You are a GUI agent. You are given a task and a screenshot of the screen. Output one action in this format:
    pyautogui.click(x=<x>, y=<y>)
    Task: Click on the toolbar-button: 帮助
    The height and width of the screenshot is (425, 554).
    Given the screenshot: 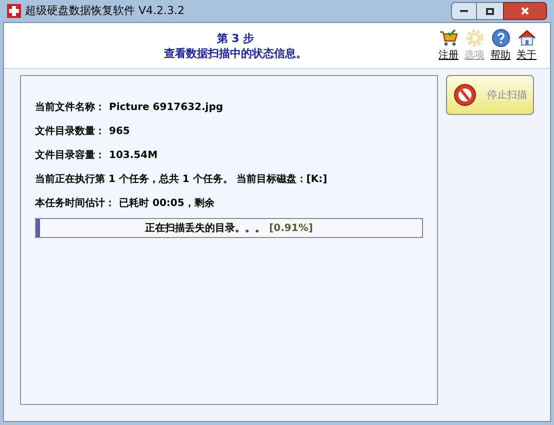 What is the action you would take?
    pyautogui.click(x=500, y=45)
    